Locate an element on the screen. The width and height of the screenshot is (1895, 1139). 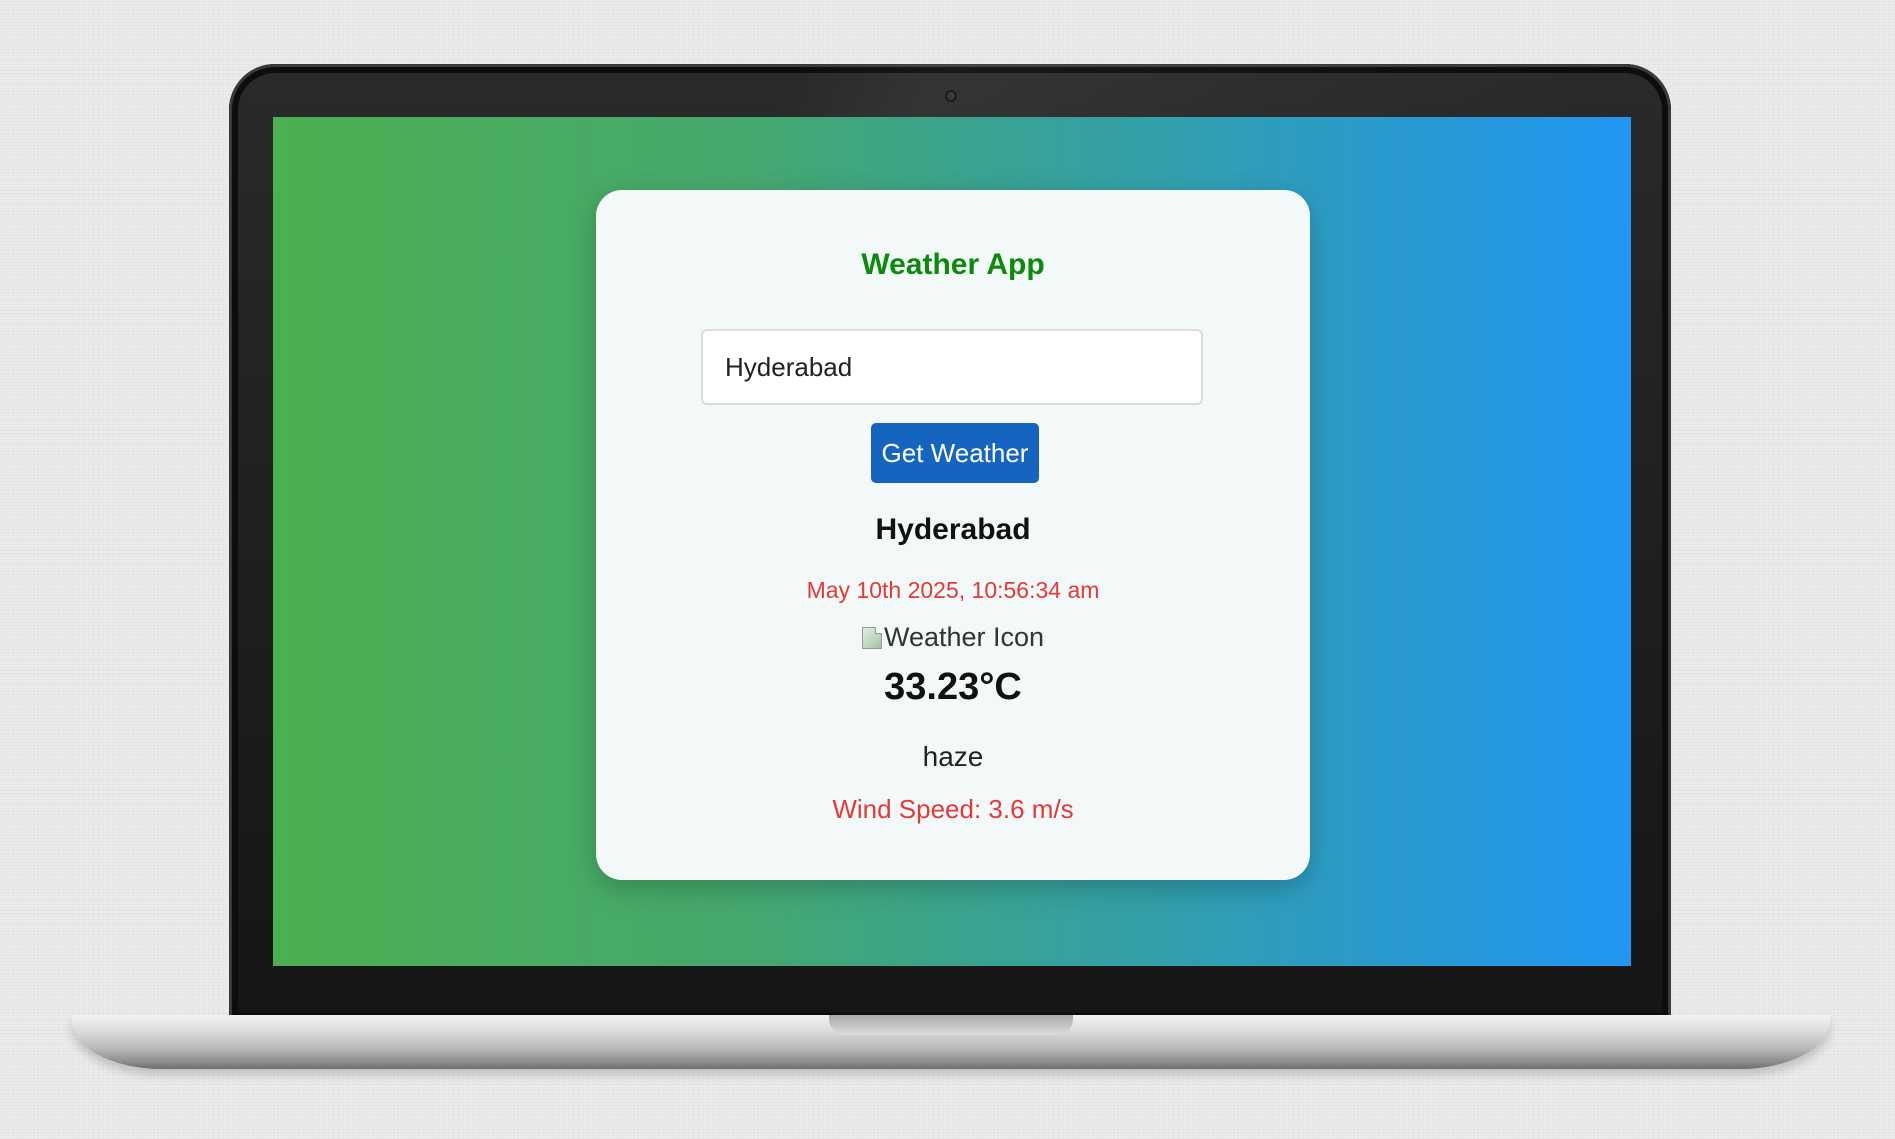
camera-icon is located at coordinates (951, 96).